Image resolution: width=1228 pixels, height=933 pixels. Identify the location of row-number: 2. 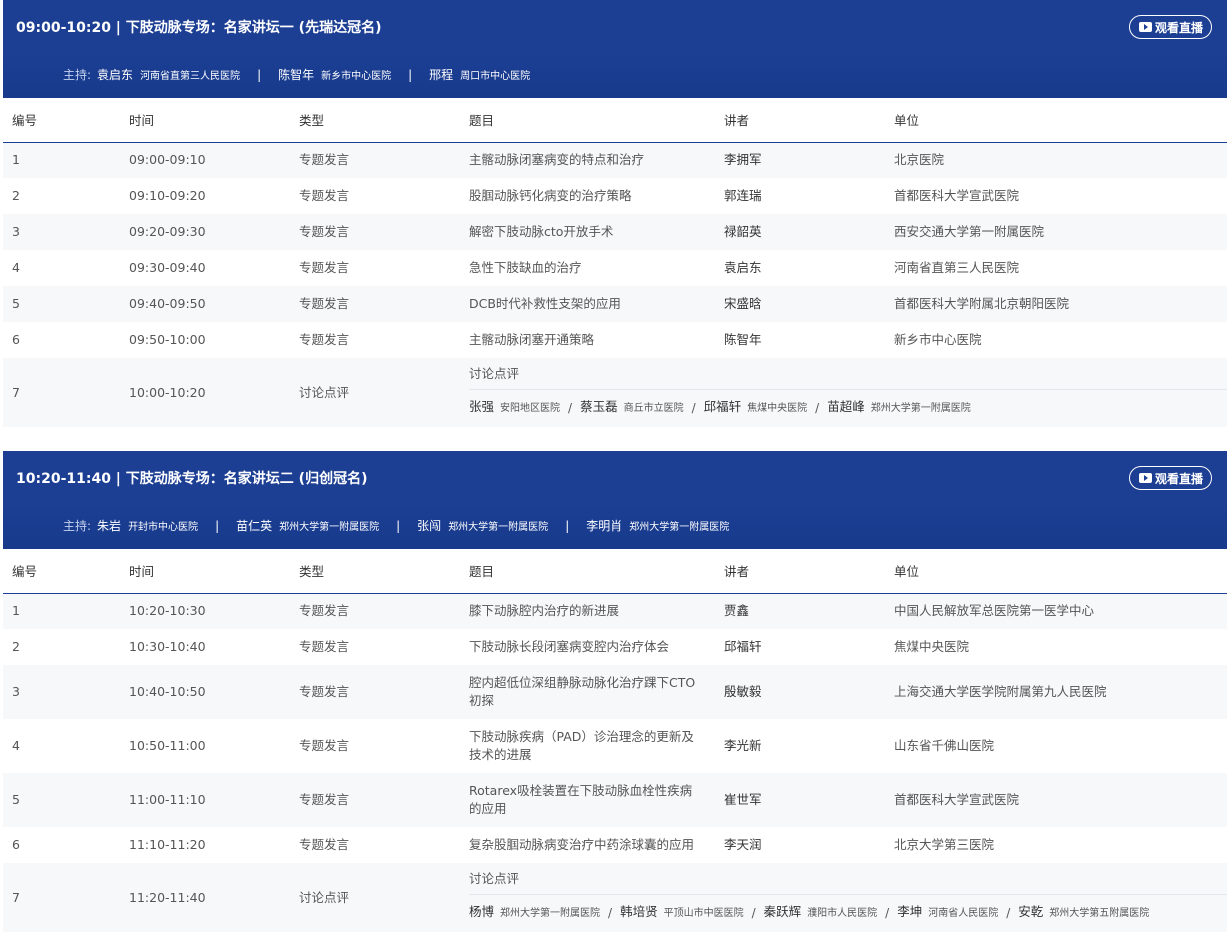
(61, 647).